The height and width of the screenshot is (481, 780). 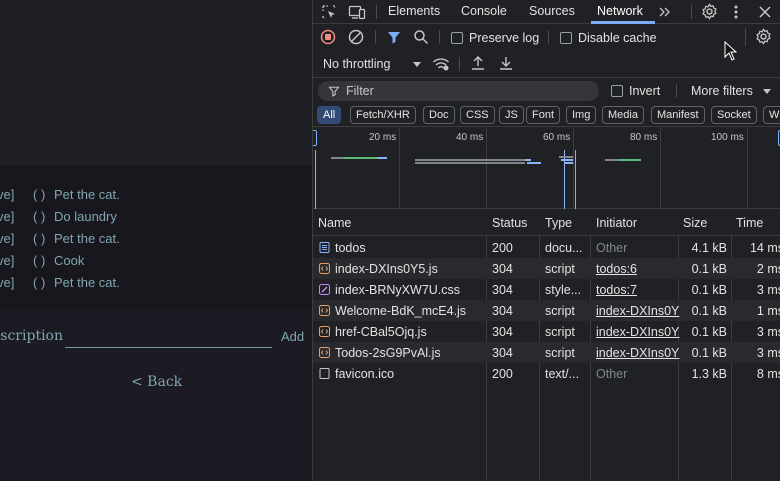 I want to click on more-filters-dropdown: More filters, so click(x=722, y=91).